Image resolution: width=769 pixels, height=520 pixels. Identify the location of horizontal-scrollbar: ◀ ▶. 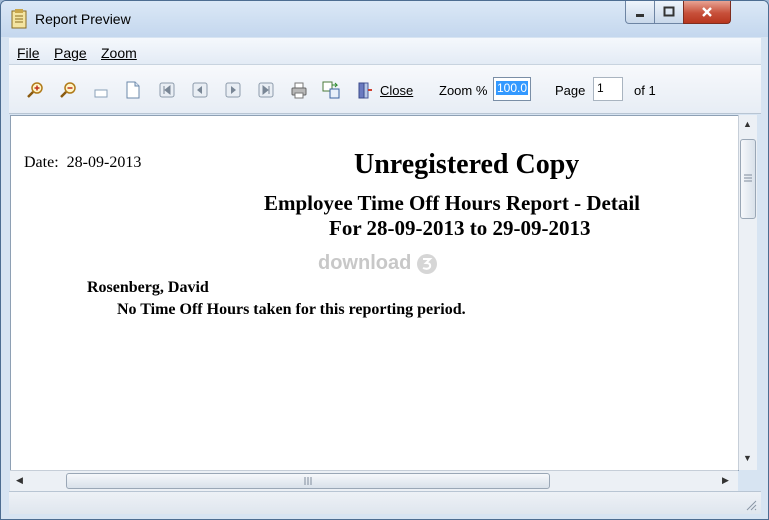
(374, 480).